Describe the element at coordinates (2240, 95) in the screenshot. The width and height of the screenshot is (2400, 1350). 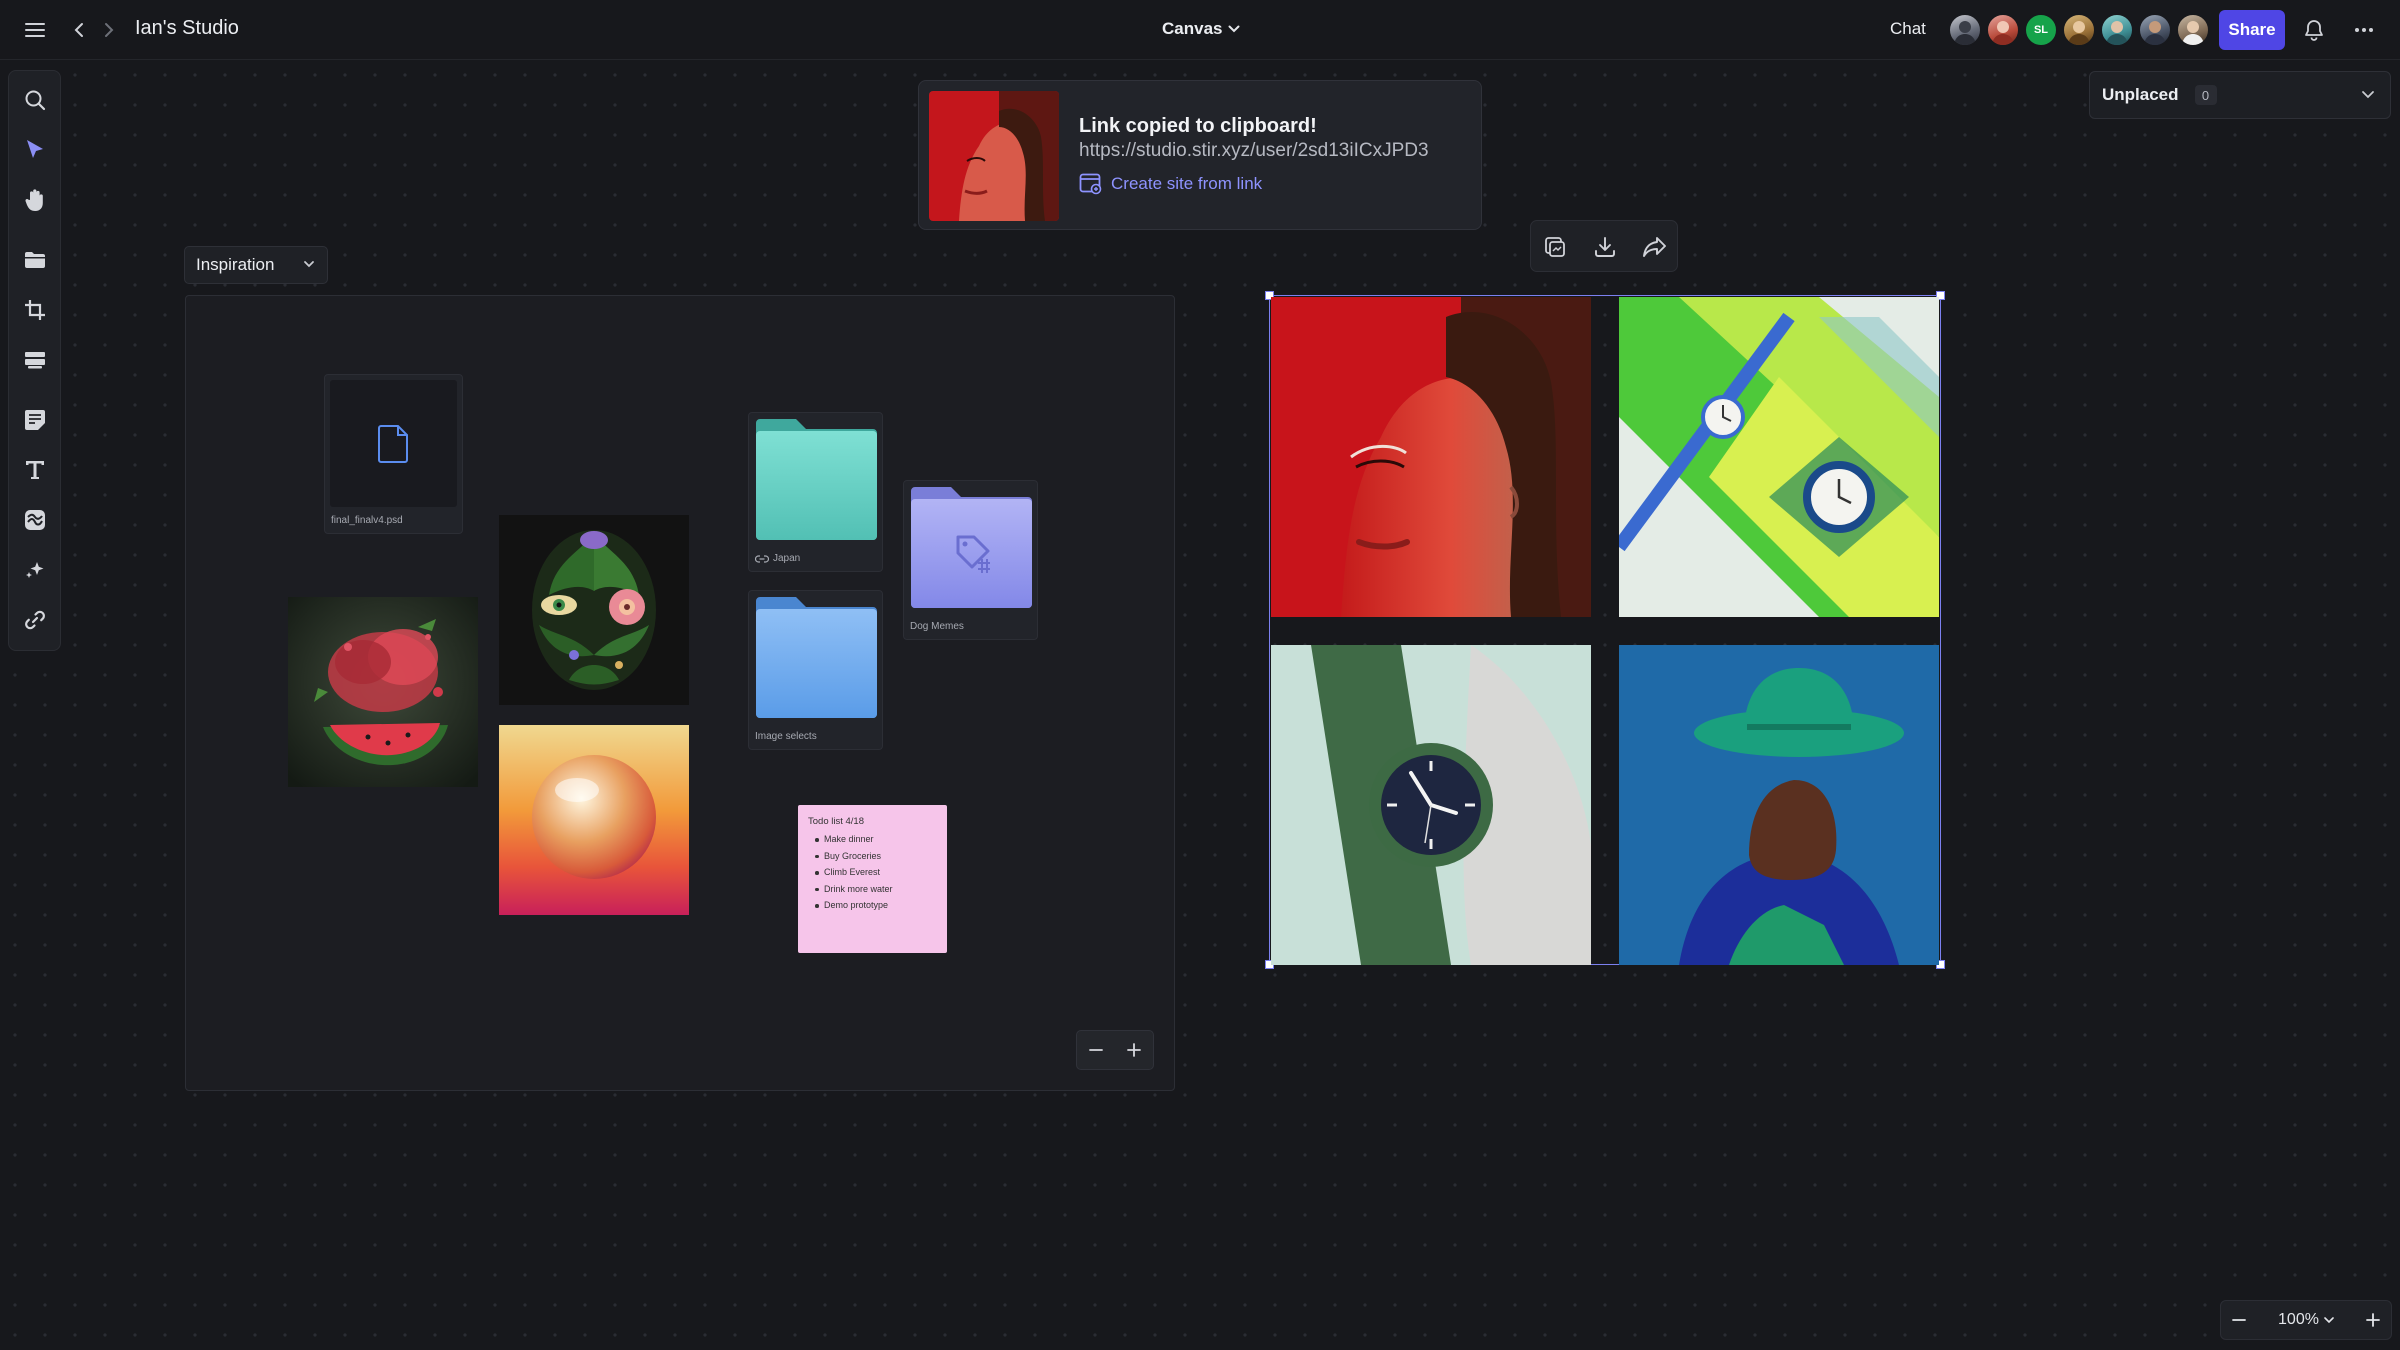
I see `unplaced-dropdown: Unplaced 0` at that location.